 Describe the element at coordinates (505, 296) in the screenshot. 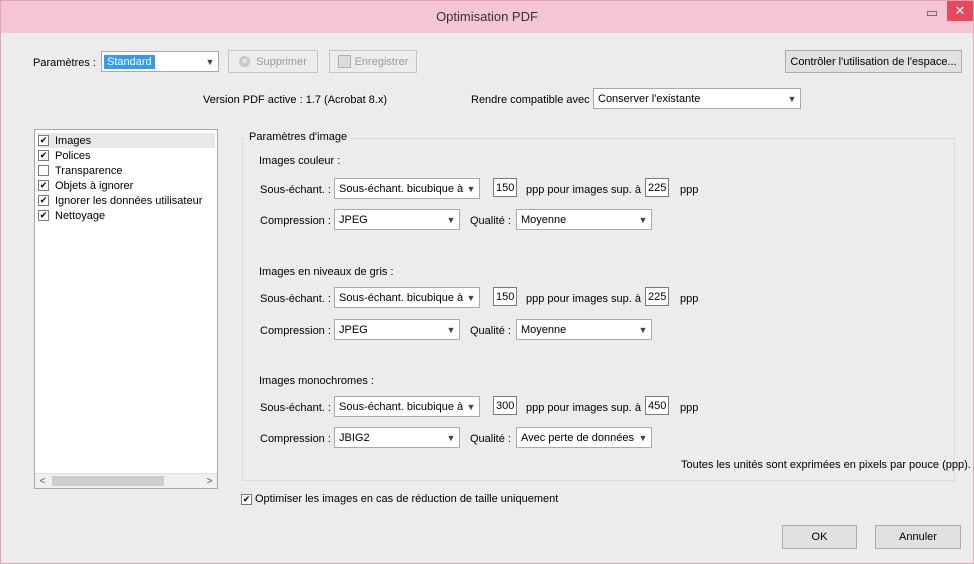

I see `gray-res-input: 150` at that location.